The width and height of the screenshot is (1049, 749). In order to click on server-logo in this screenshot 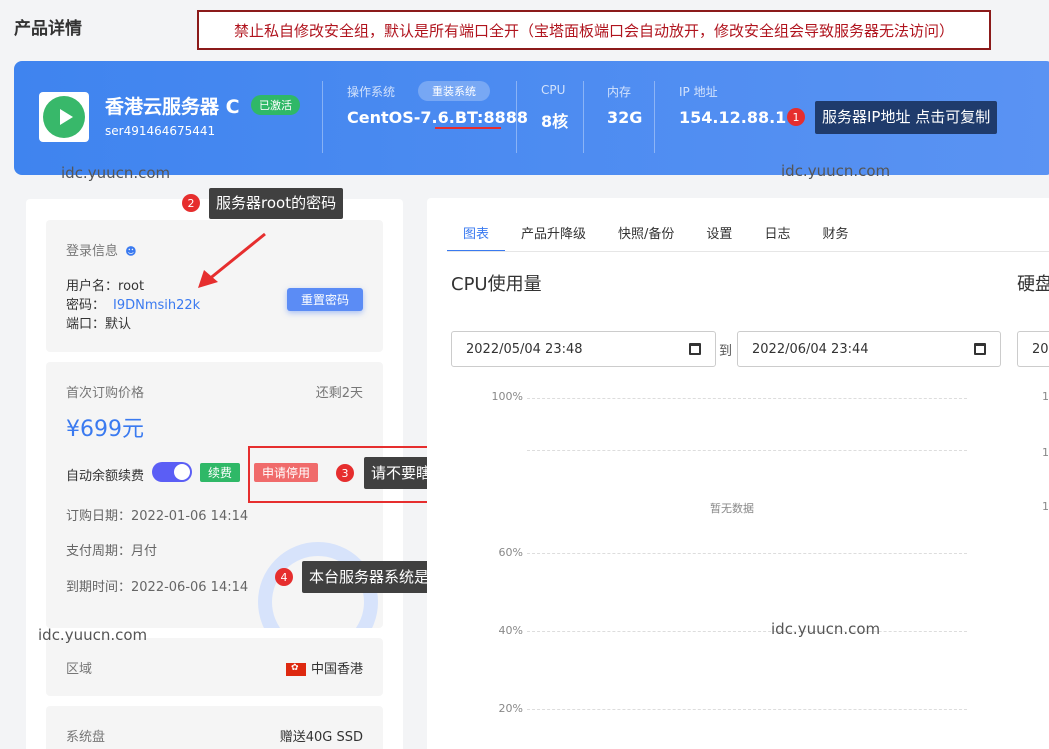, I will do `click(64, 117)`.